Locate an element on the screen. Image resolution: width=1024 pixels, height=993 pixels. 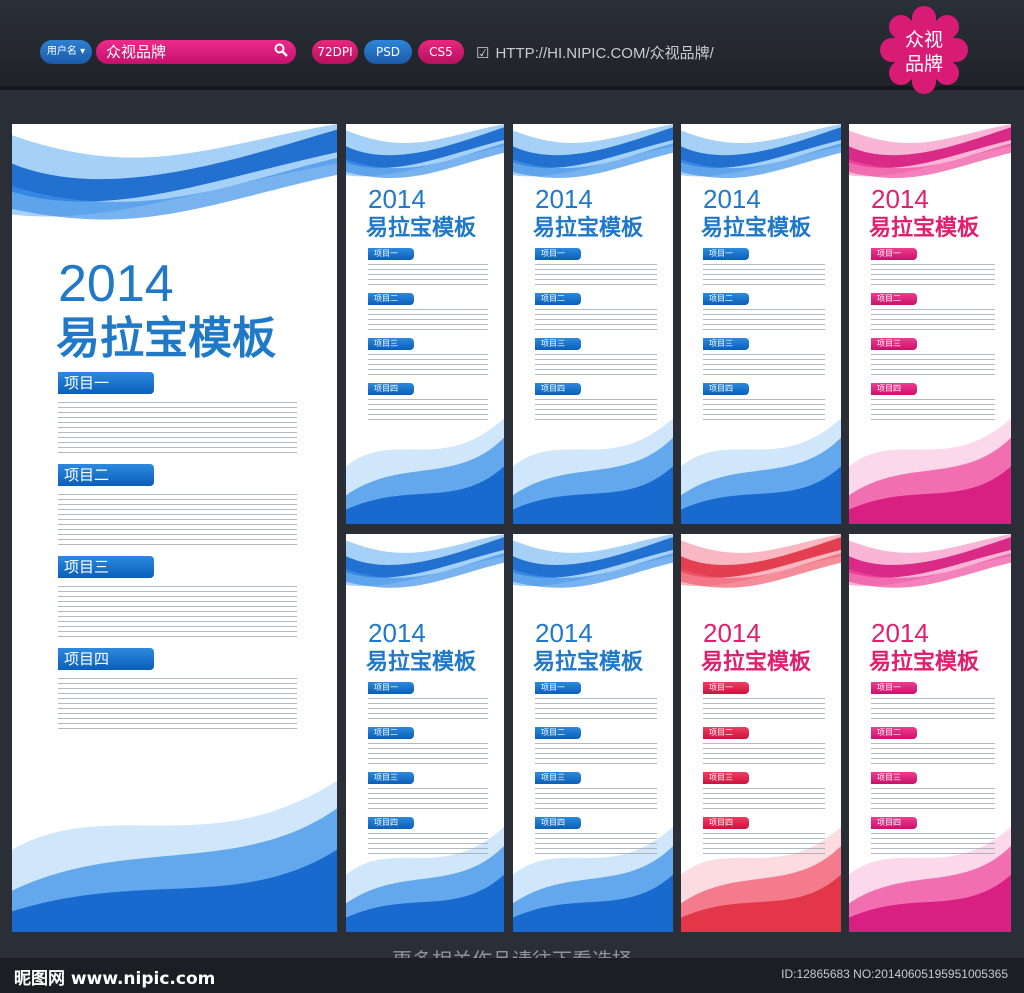
image-id: ID:12865683 NO:20140605195951005365 is located at coordinates (894, 974).